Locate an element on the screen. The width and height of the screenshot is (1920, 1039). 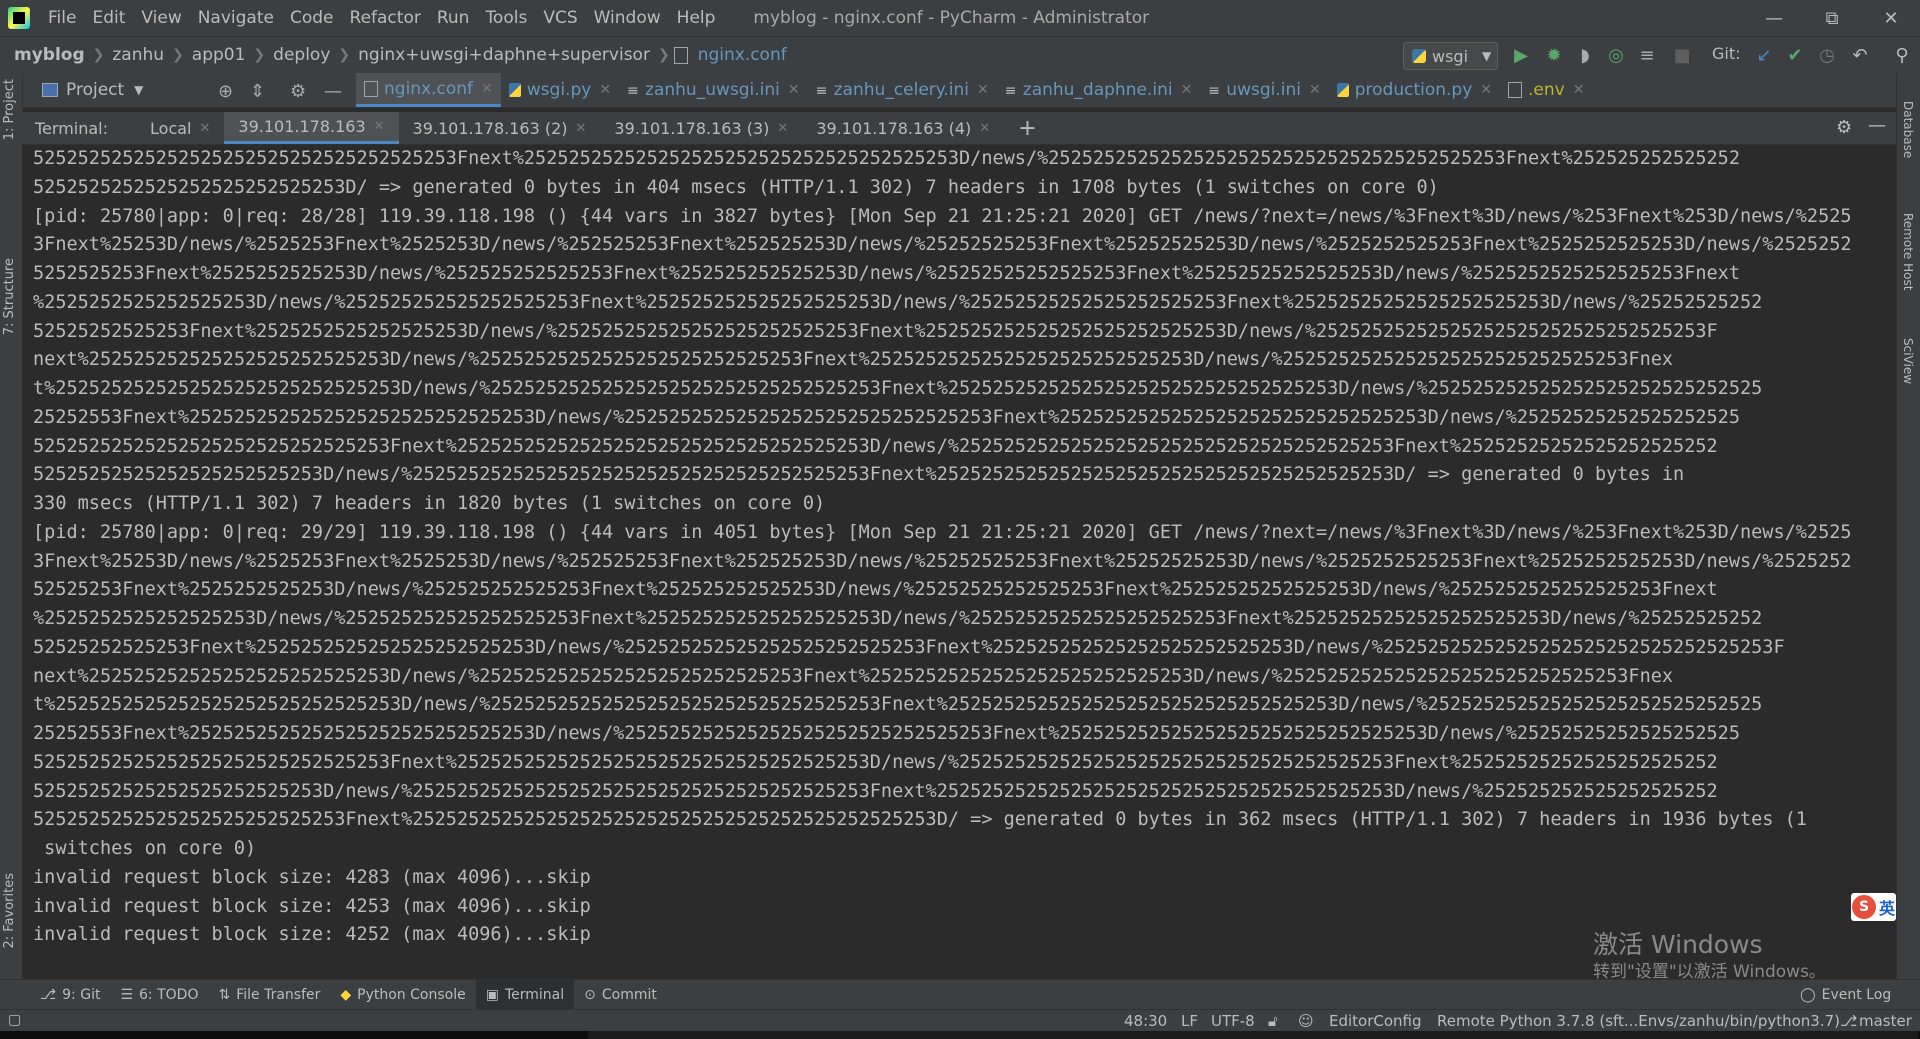
menu-navigate: Navigate is located at coordinates (236, 18).